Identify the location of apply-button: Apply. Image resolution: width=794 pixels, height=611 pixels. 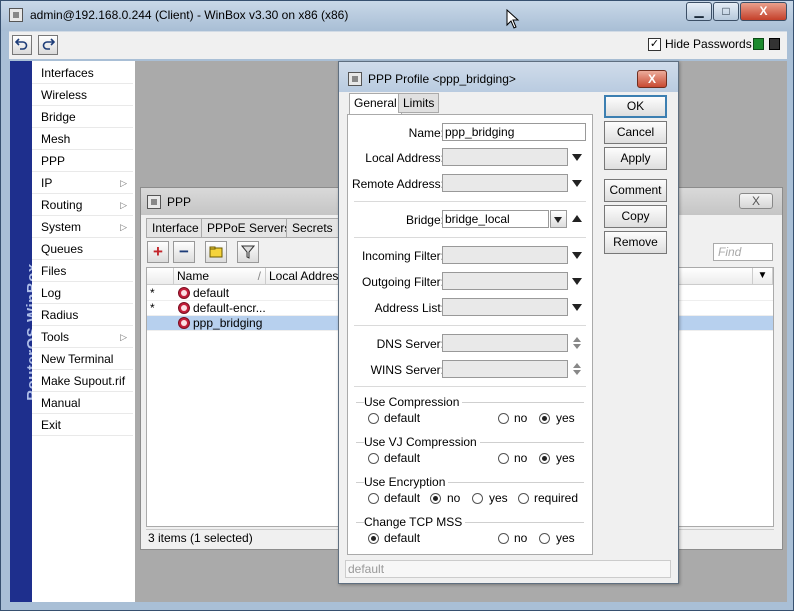
(635, 158).